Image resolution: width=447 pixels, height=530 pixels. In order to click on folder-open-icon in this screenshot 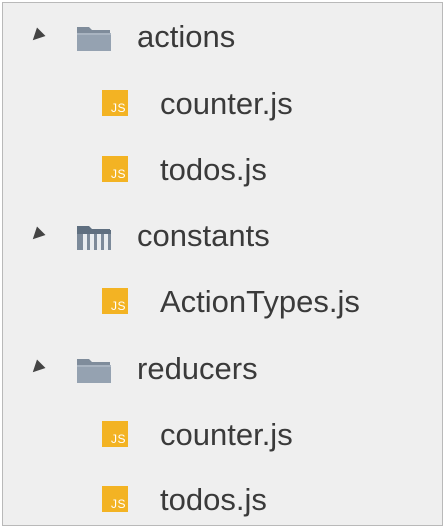, I will do `click(94, 238)`.